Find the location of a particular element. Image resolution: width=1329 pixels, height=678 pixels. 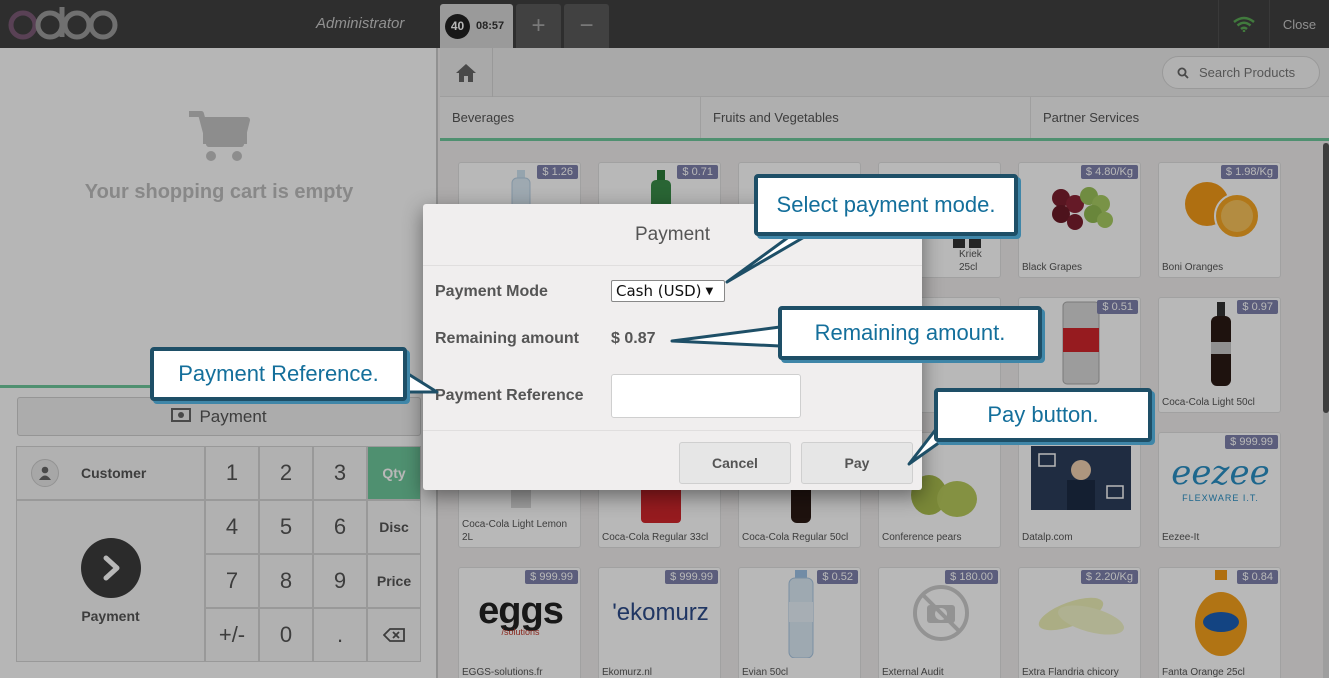

payment-mode-value: Cash (USD) is located at coordinates (659, 291).